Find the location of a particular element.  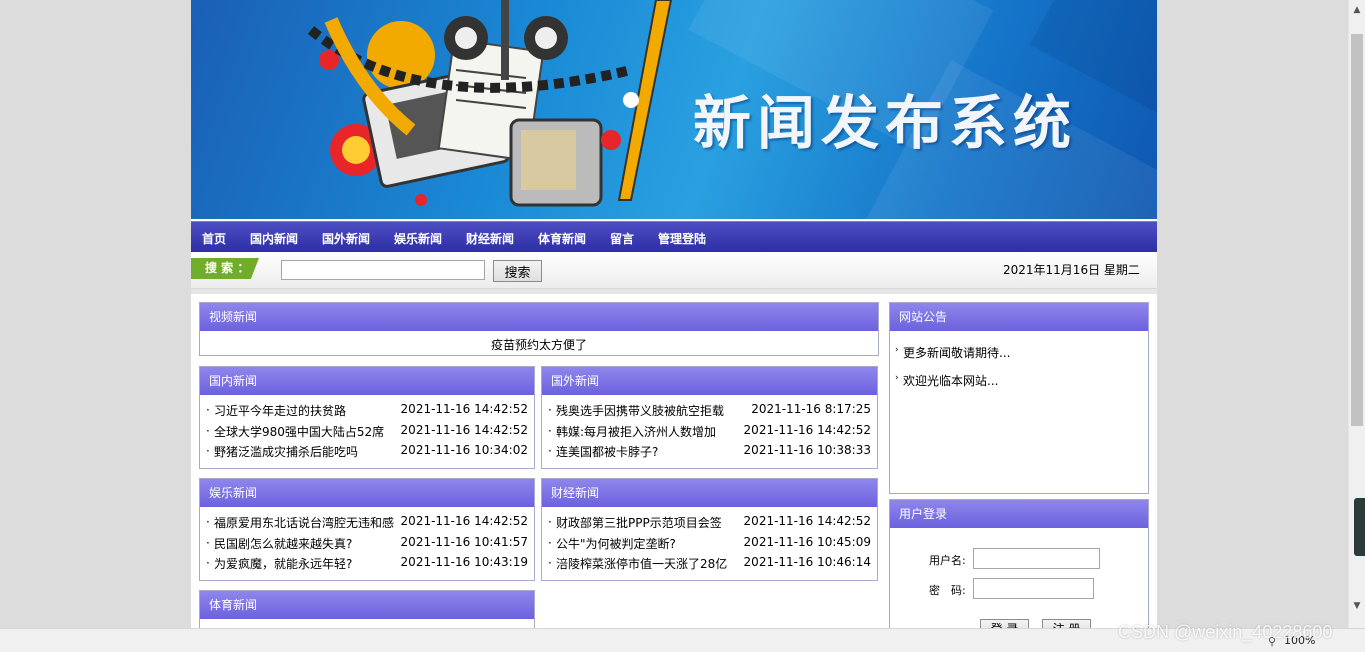

list-item: · 韩媒:每月被拒入济州人数增加 2021-11-16 14:42:52 is located at coordinates (709, 433).